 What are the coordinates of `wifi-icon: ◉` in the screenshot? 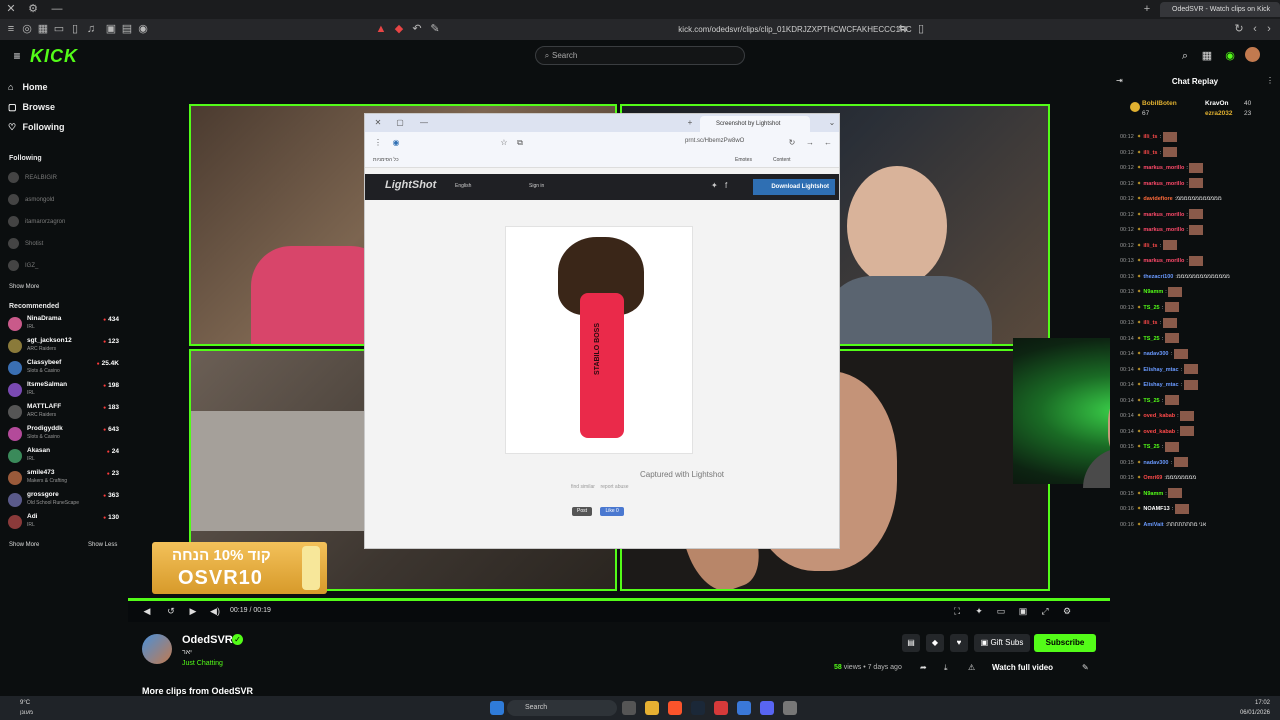 It's located at (143, 29).